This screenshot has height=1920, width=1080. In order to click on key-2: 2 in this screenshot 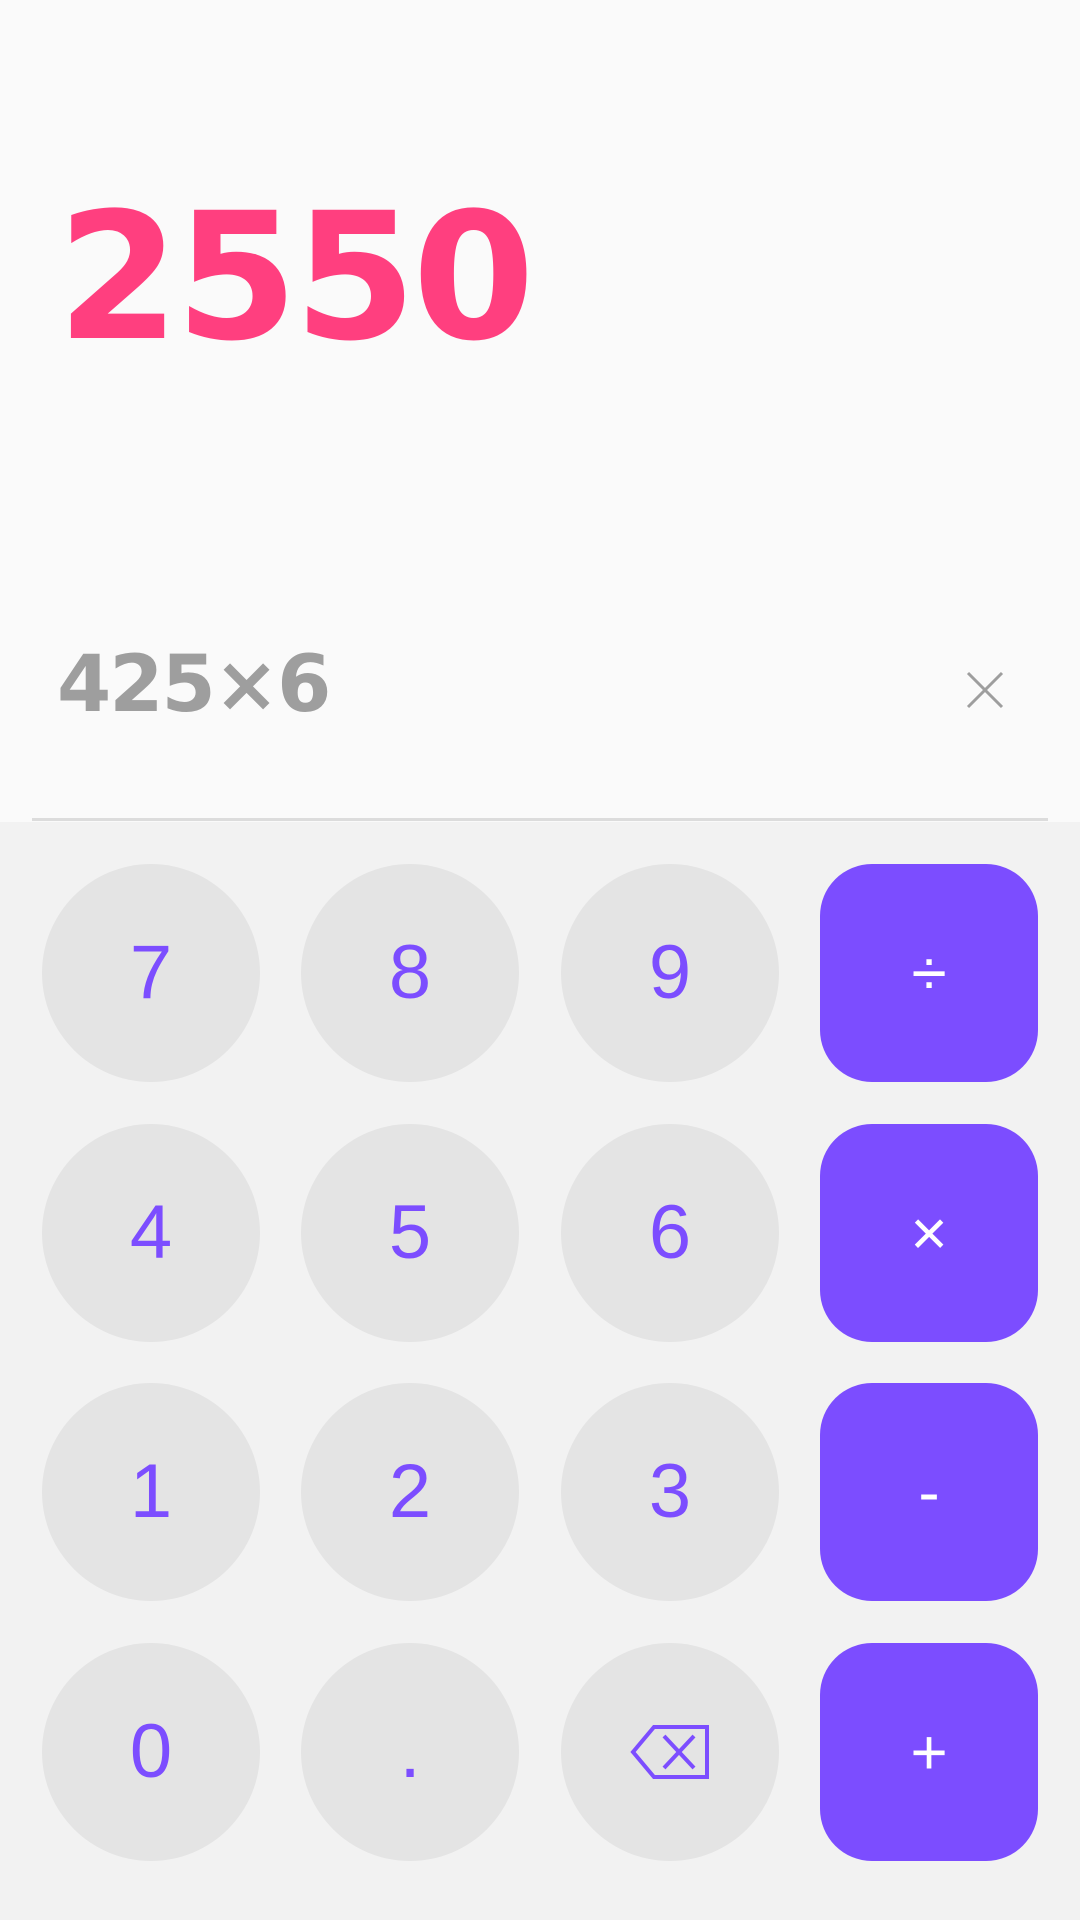, I will do `click(410, 1492)`.